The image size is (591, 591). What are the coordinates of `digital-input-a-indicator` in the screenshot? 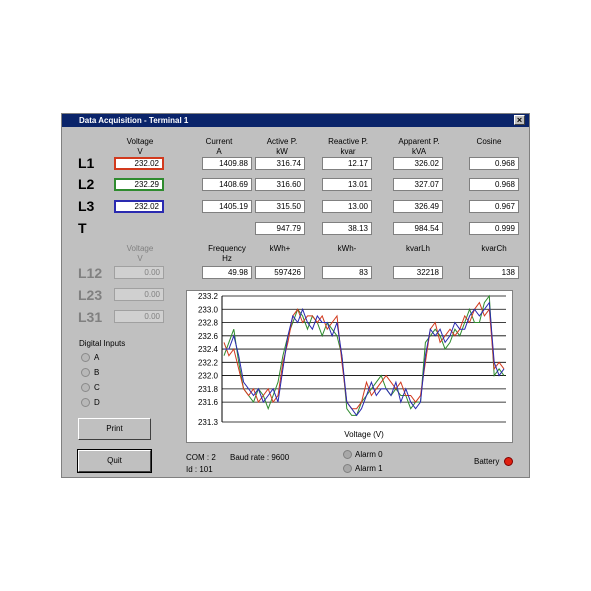 It's located at (85, 357).